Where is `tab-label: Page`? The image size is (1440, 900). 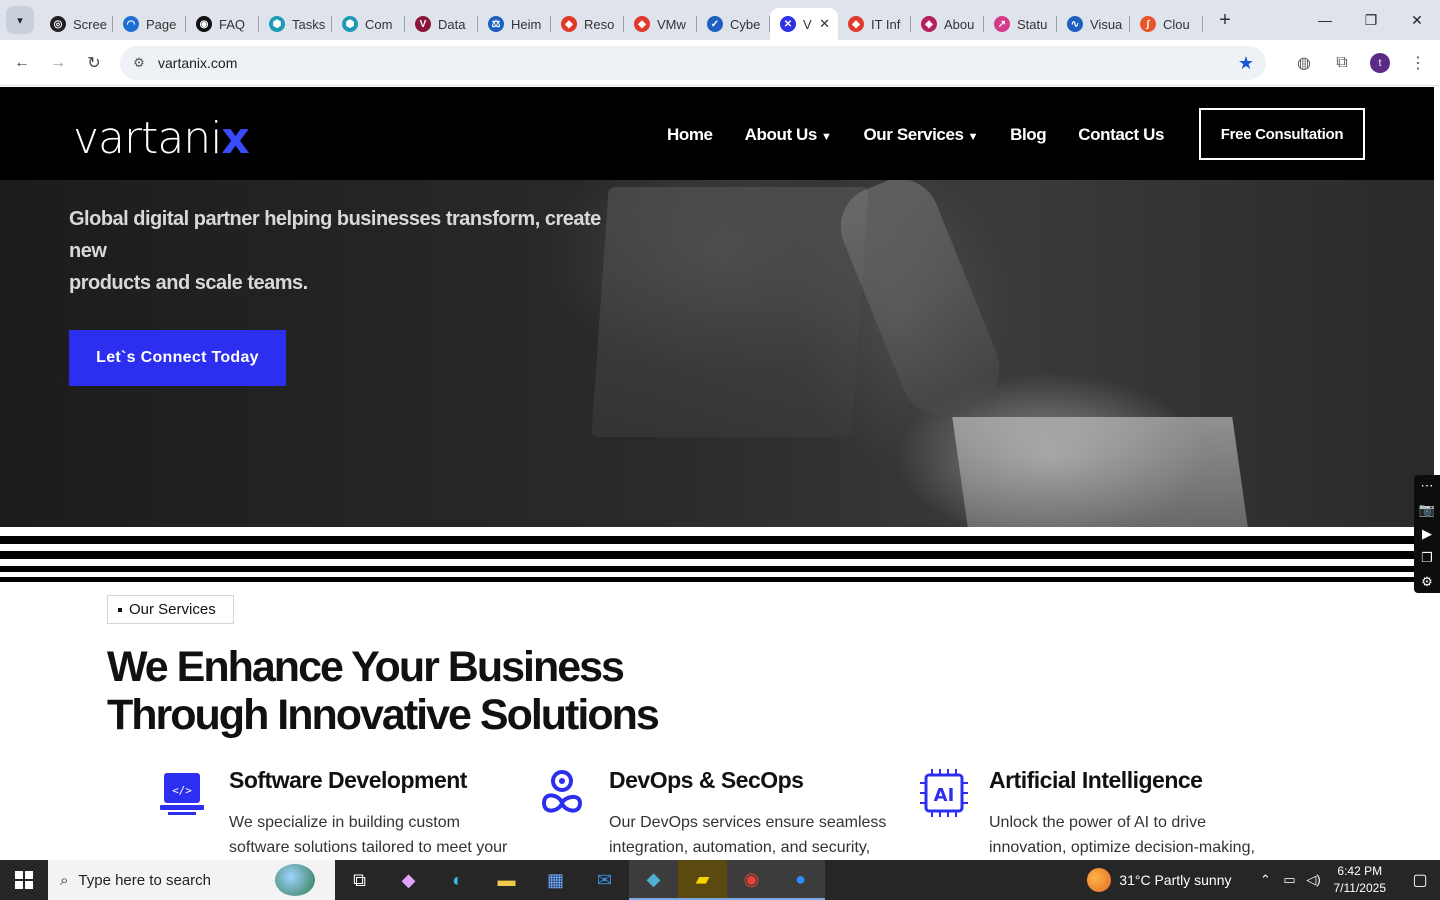 tab-label: Page is located at coordinates (161, 24).